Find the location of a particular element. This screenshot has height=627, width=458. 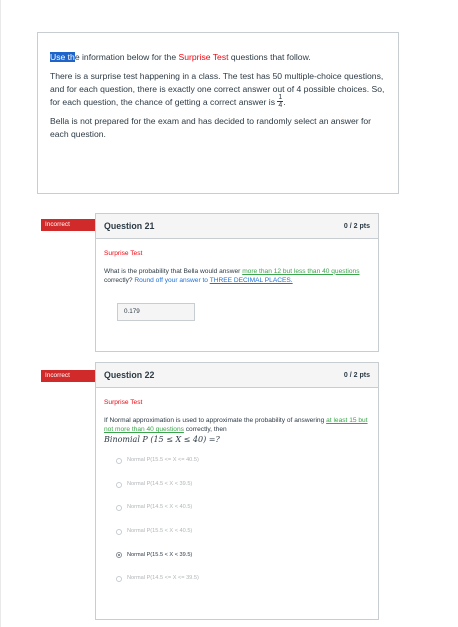

answer-option: Normal P(14.5 <= X <= 39.5) is located at coordinates (243, 579).